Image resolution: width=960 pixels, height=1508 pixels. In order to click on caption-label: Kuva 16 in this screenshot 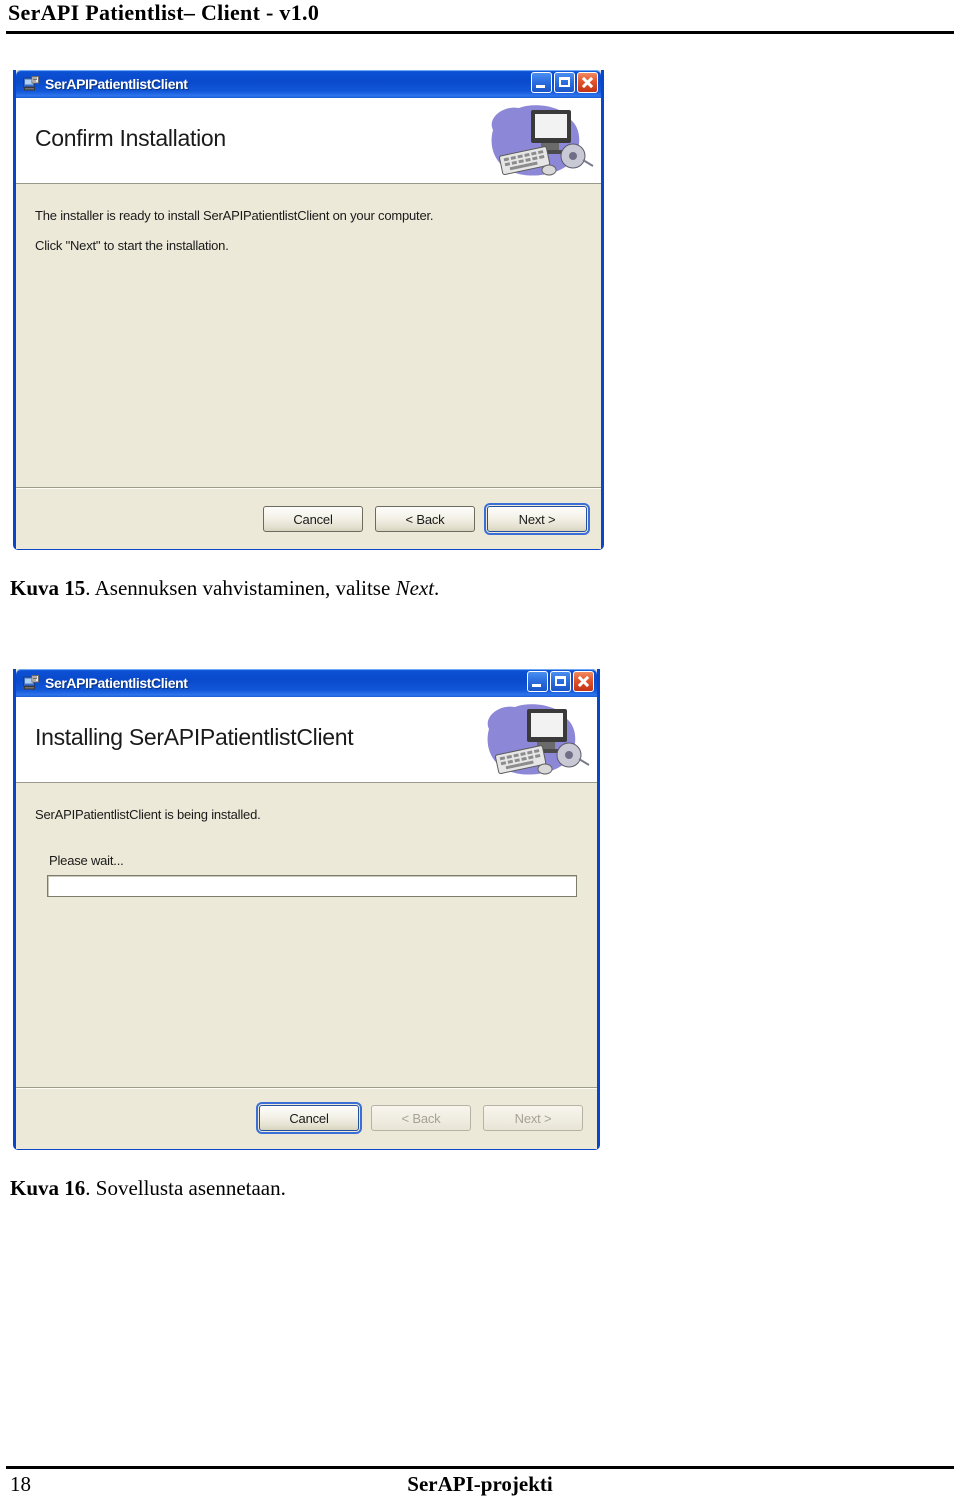, I will do `click(48, 1188)`.